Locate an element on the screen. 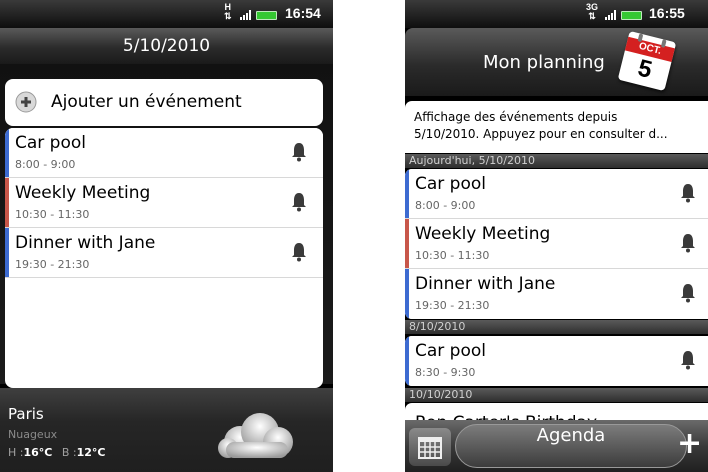  event-list-day: Car pool 8:30 - 9:30 is located at coordinates (556, 361).